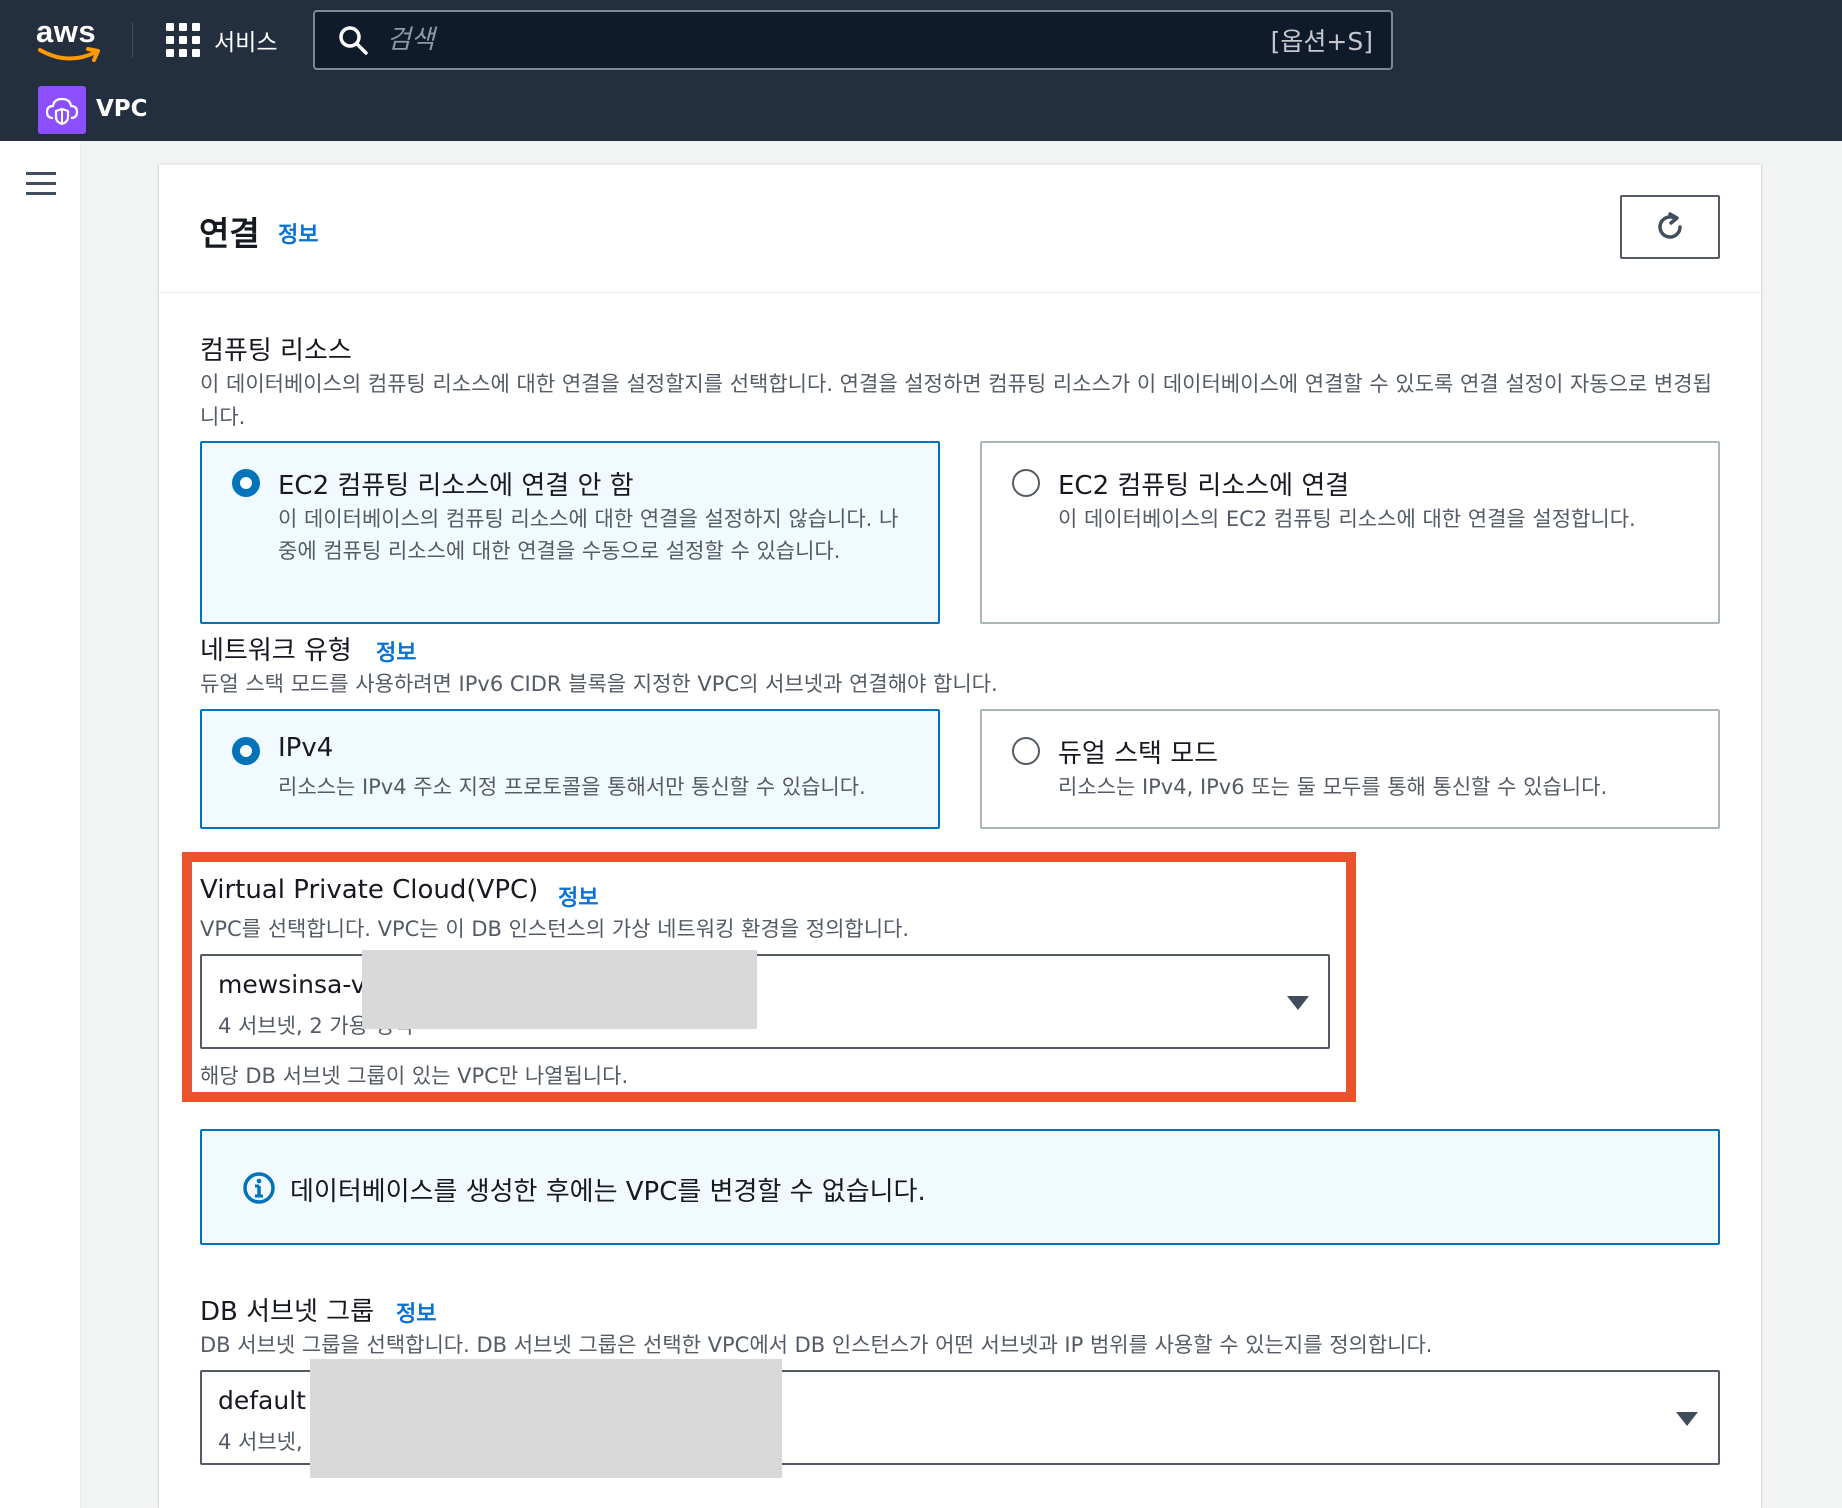 The height and width of the screenshot is (1508, 1842). I want to click on subnet-group-selected-subtext: 4 서브넷,, so click(260, 1442).